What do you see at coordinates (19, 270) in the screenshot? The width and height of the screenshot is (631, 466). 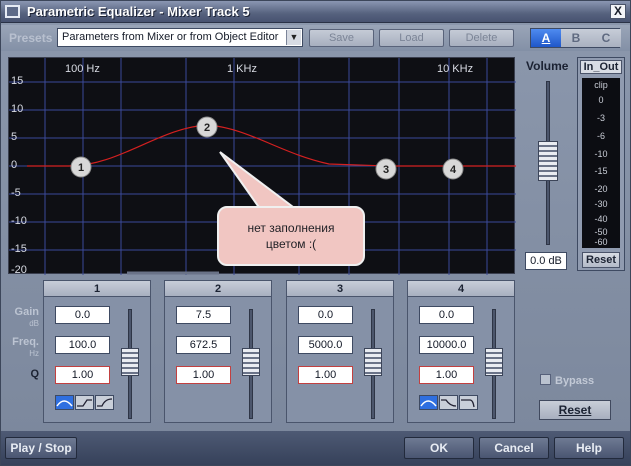 I see `db-label: -20` at bounding box center [19, 270].